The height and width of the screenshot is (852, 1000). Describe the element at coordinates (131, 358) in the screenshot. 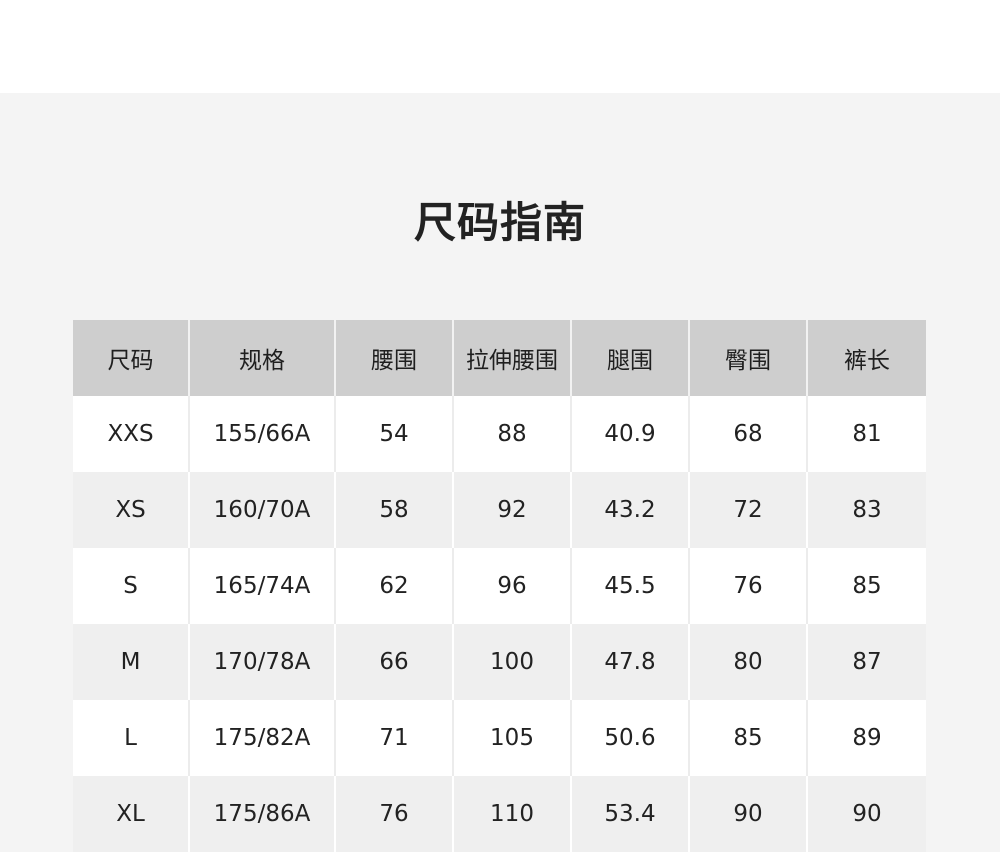

I see `header-cell-size: 尺码` at that location.